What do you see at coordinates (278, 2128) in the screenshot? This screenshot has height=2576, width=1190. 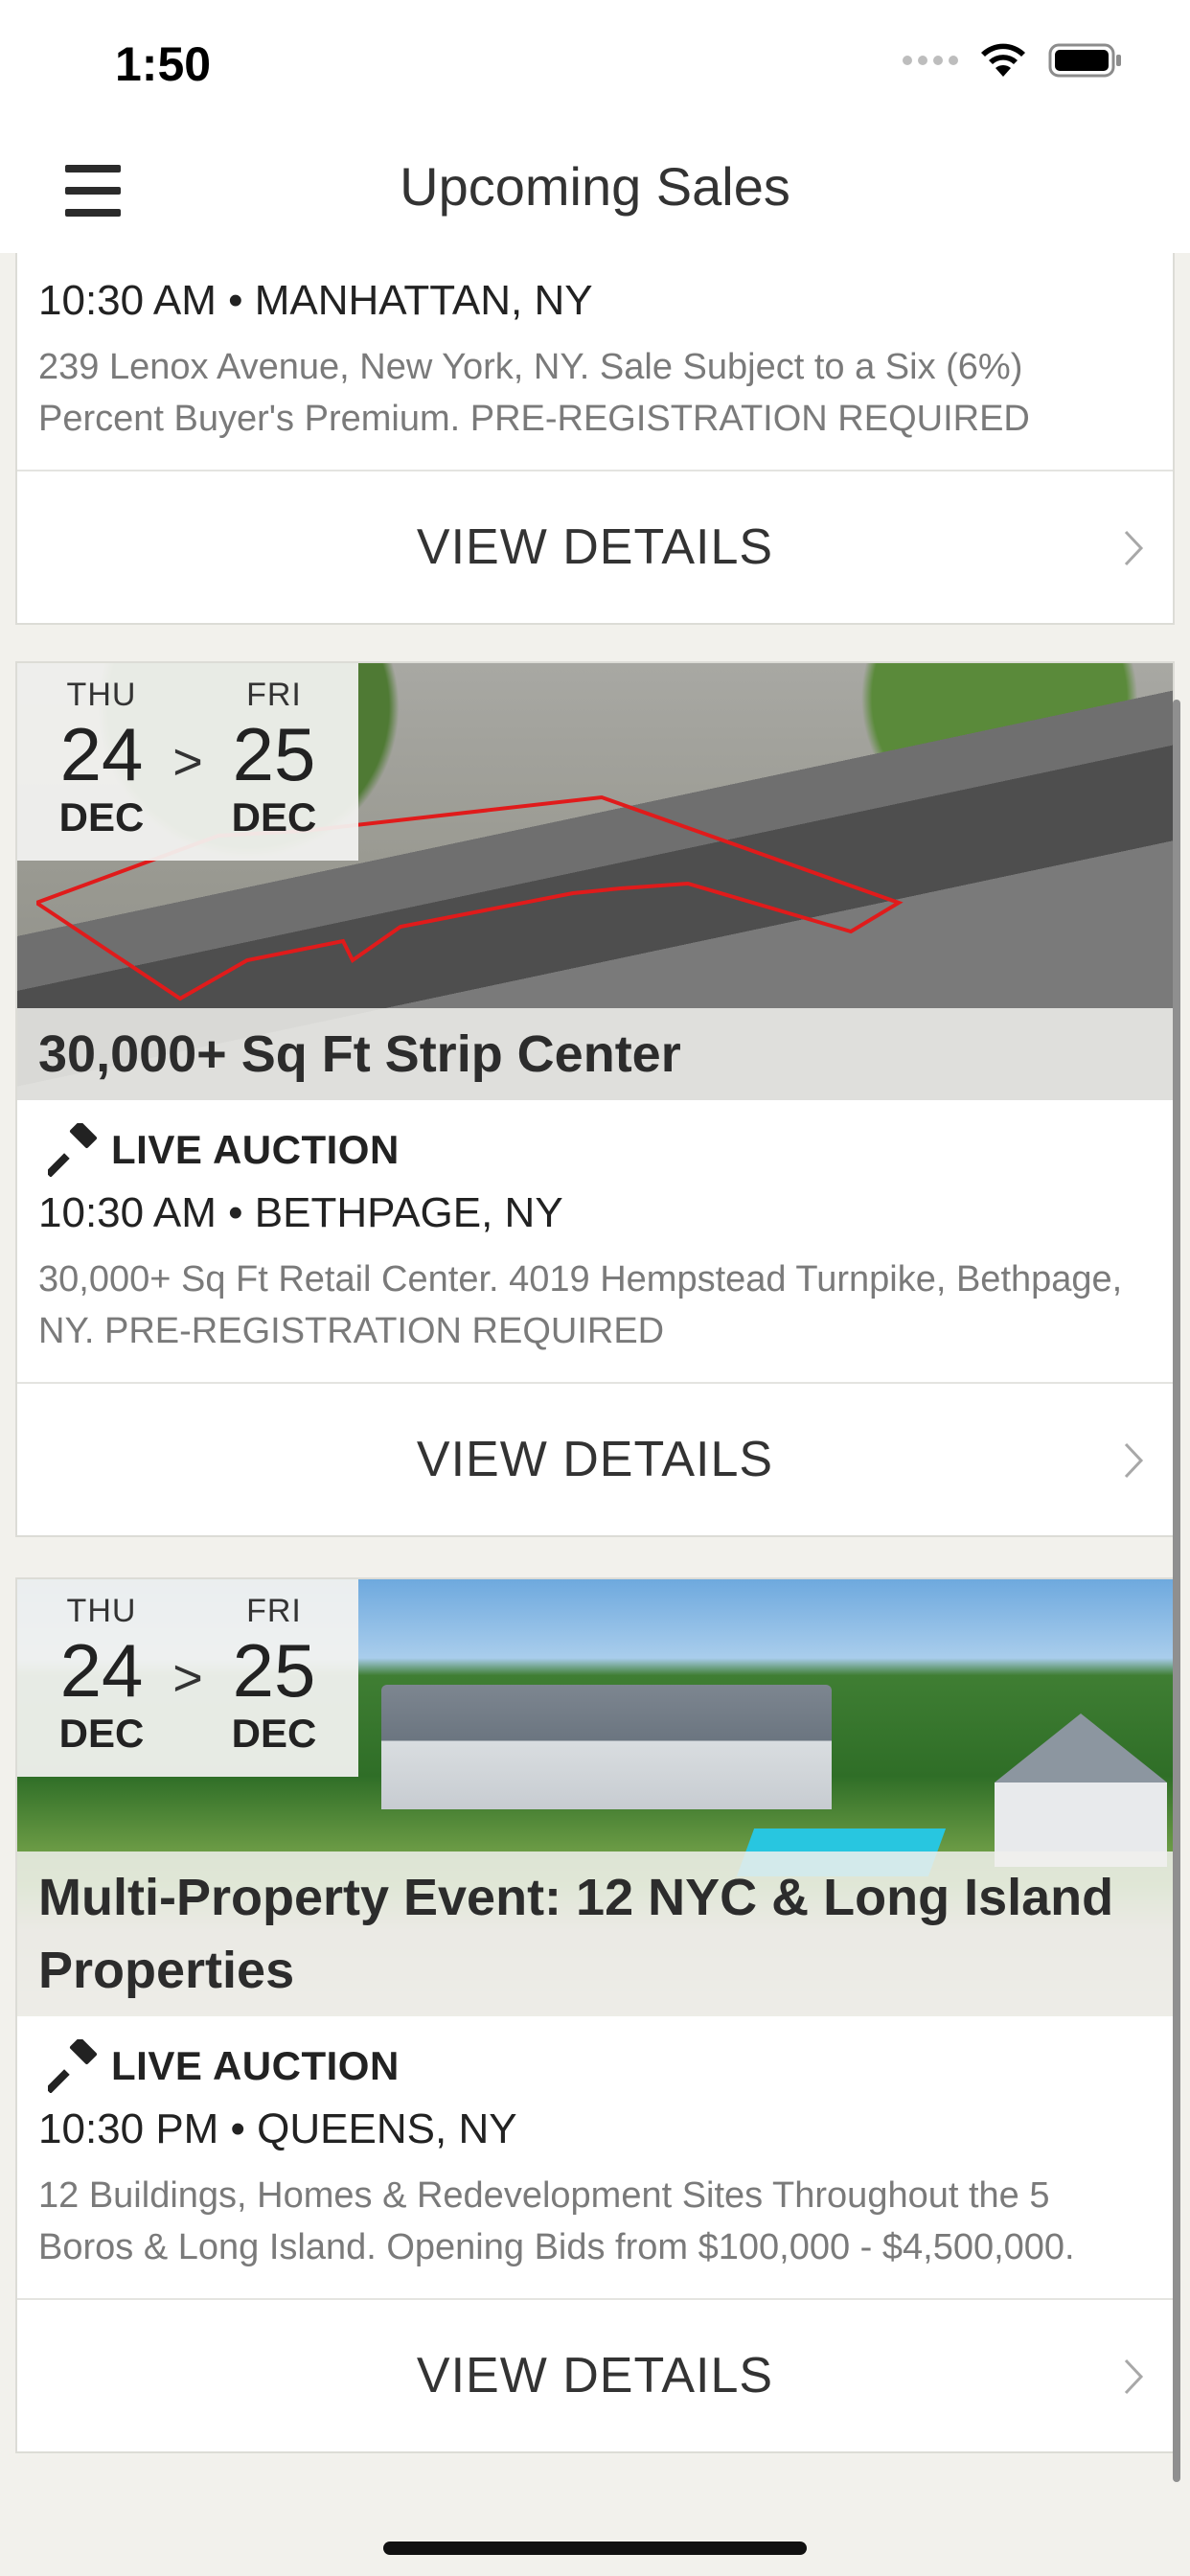 I see `sale-time-location: 10:30 PM • QUEENS, NY` at bounding box center [278, 2128].